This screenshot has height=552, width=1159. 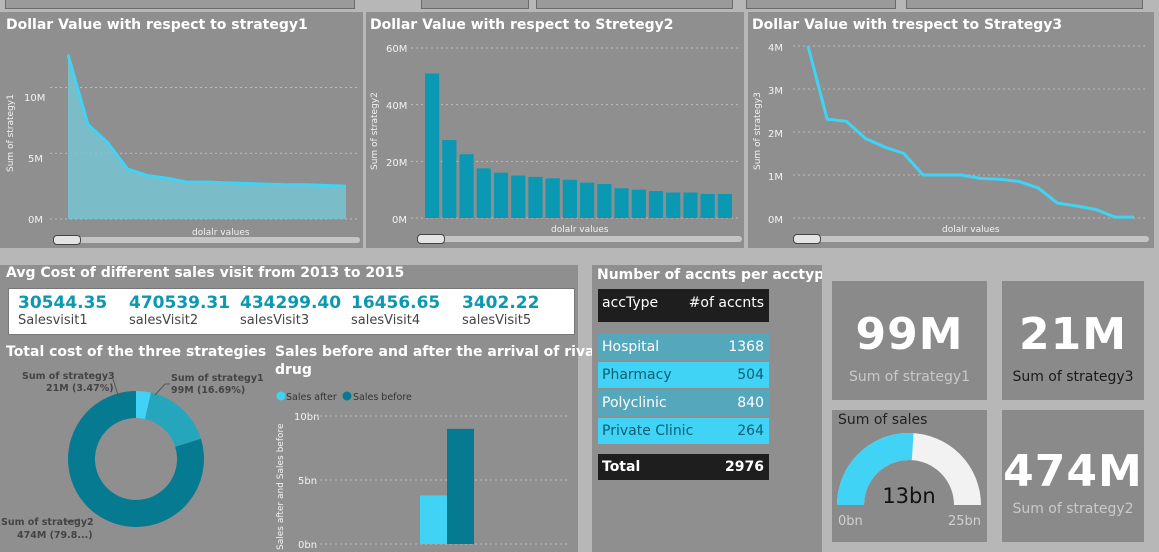 What do you see at coordinates (775, 48) in the screenshot?
I see `strategy3-tick-4: 4M` at bounding box center [775, 48].